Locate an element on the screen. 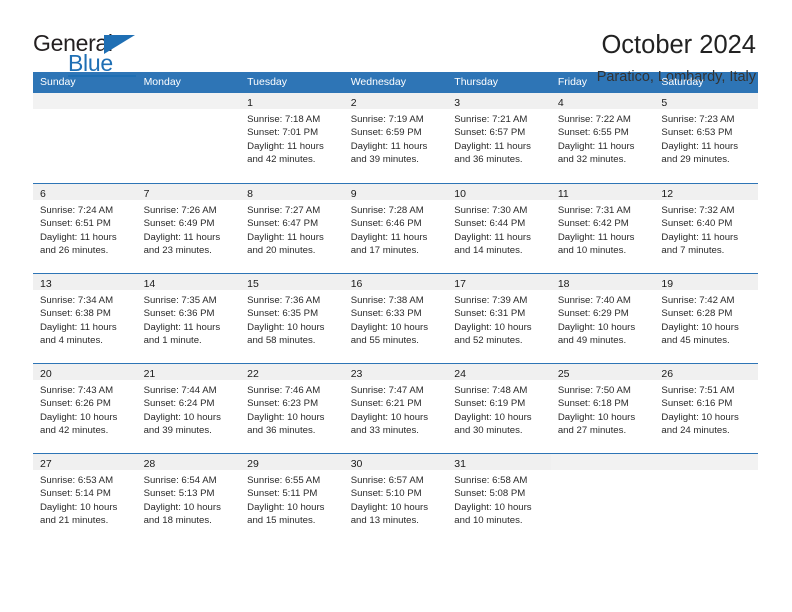  sunrise-time: Sunrise: 6:54 AM is located at coordinates (180, 480).